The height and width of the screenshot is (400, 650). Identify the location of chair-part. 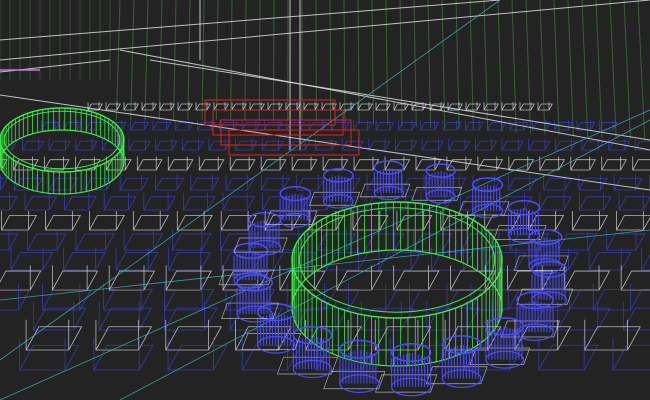
(524, 235).